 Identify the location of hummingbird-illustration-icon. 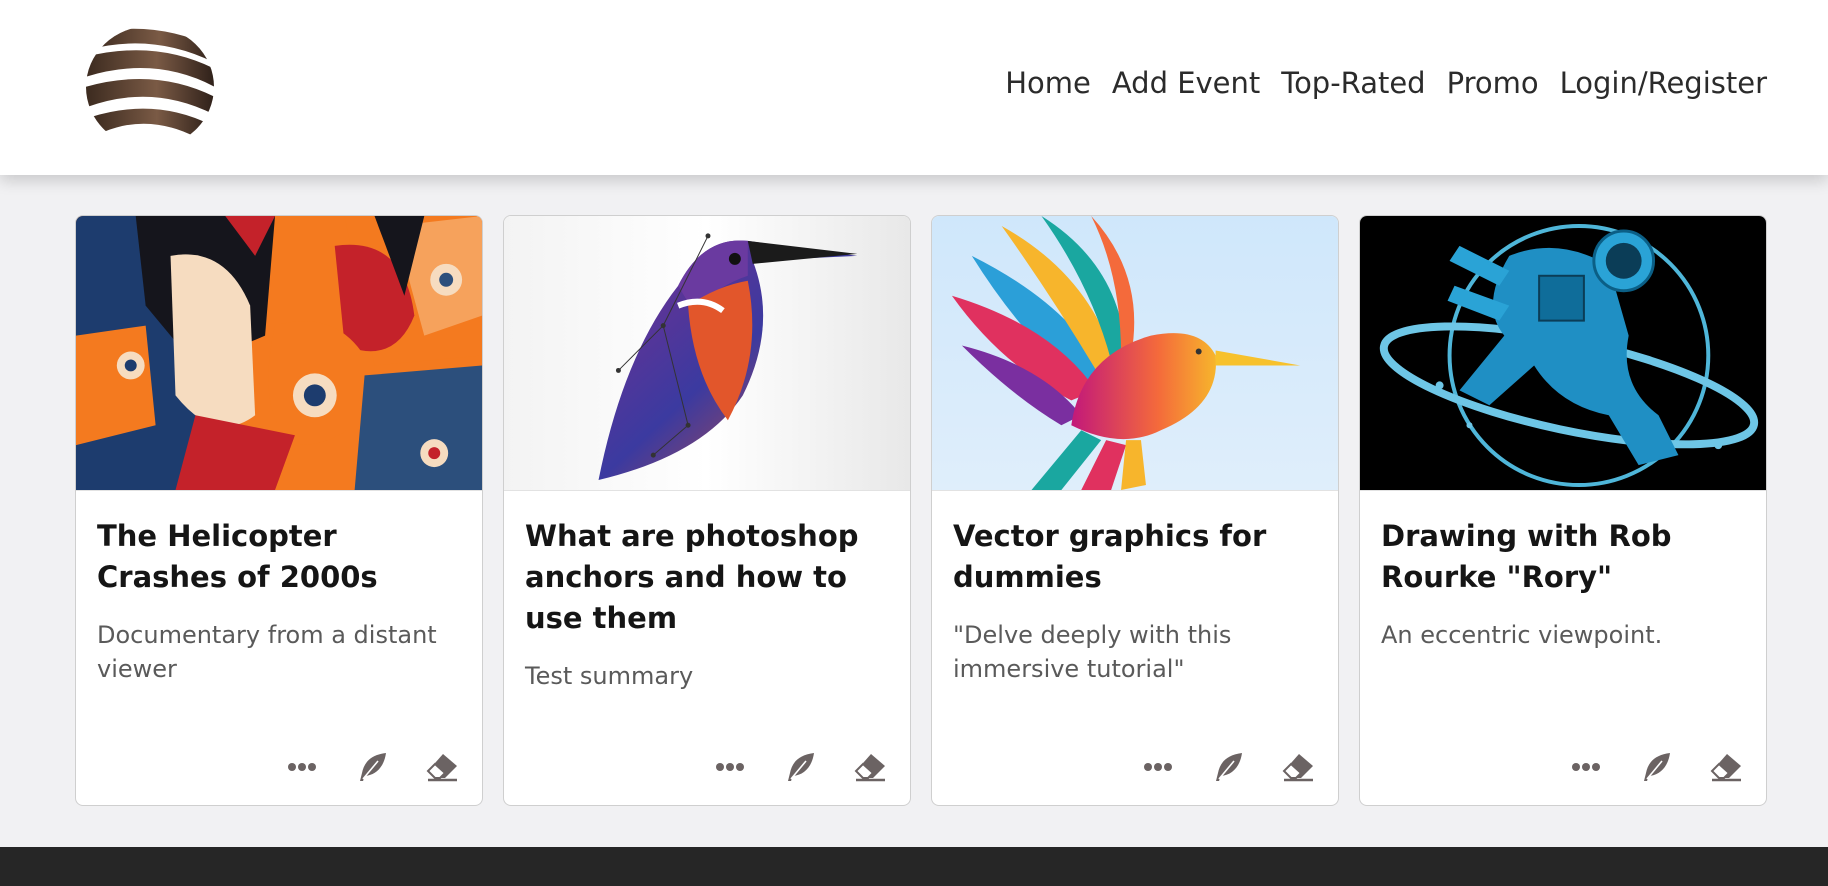
(1135, 353).